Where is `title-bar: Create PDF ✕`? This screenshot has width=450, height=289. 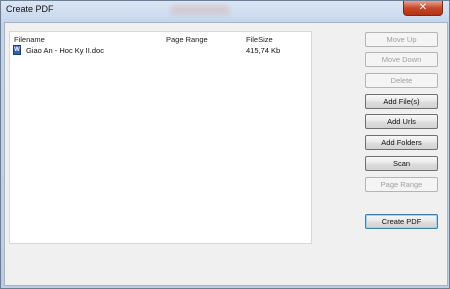 title-bar: Create PDF ✕ is located at coordinates (225, 11).